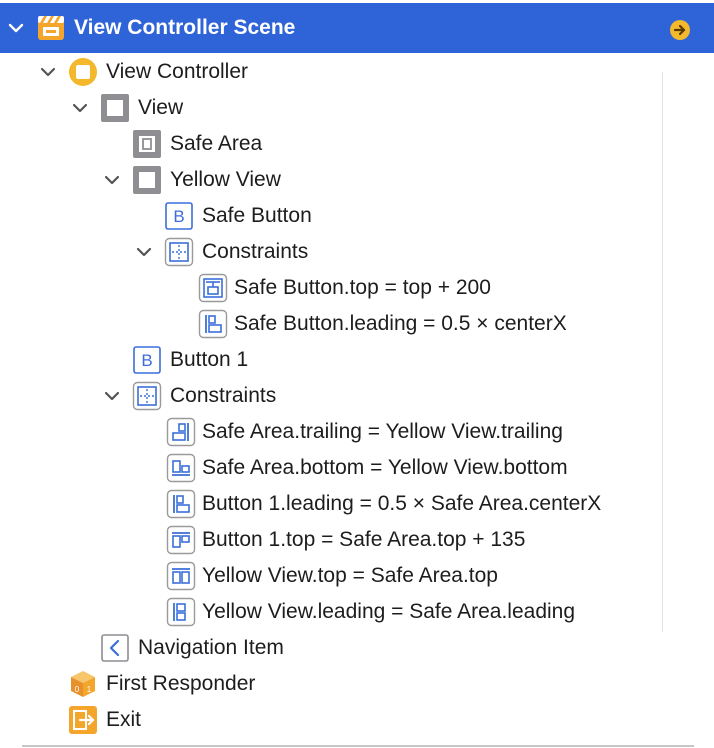  Describe the element at coordinates (181, 683) in the screenshot. I see `tree-label: First Responder` at that location.